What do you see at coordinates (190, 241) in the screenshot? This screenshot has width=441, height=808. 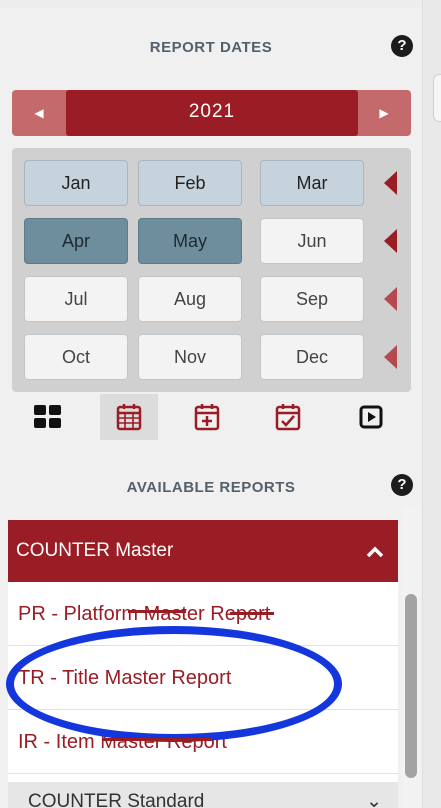 I see `month-may-button: May` at bounding box center [190, 241].